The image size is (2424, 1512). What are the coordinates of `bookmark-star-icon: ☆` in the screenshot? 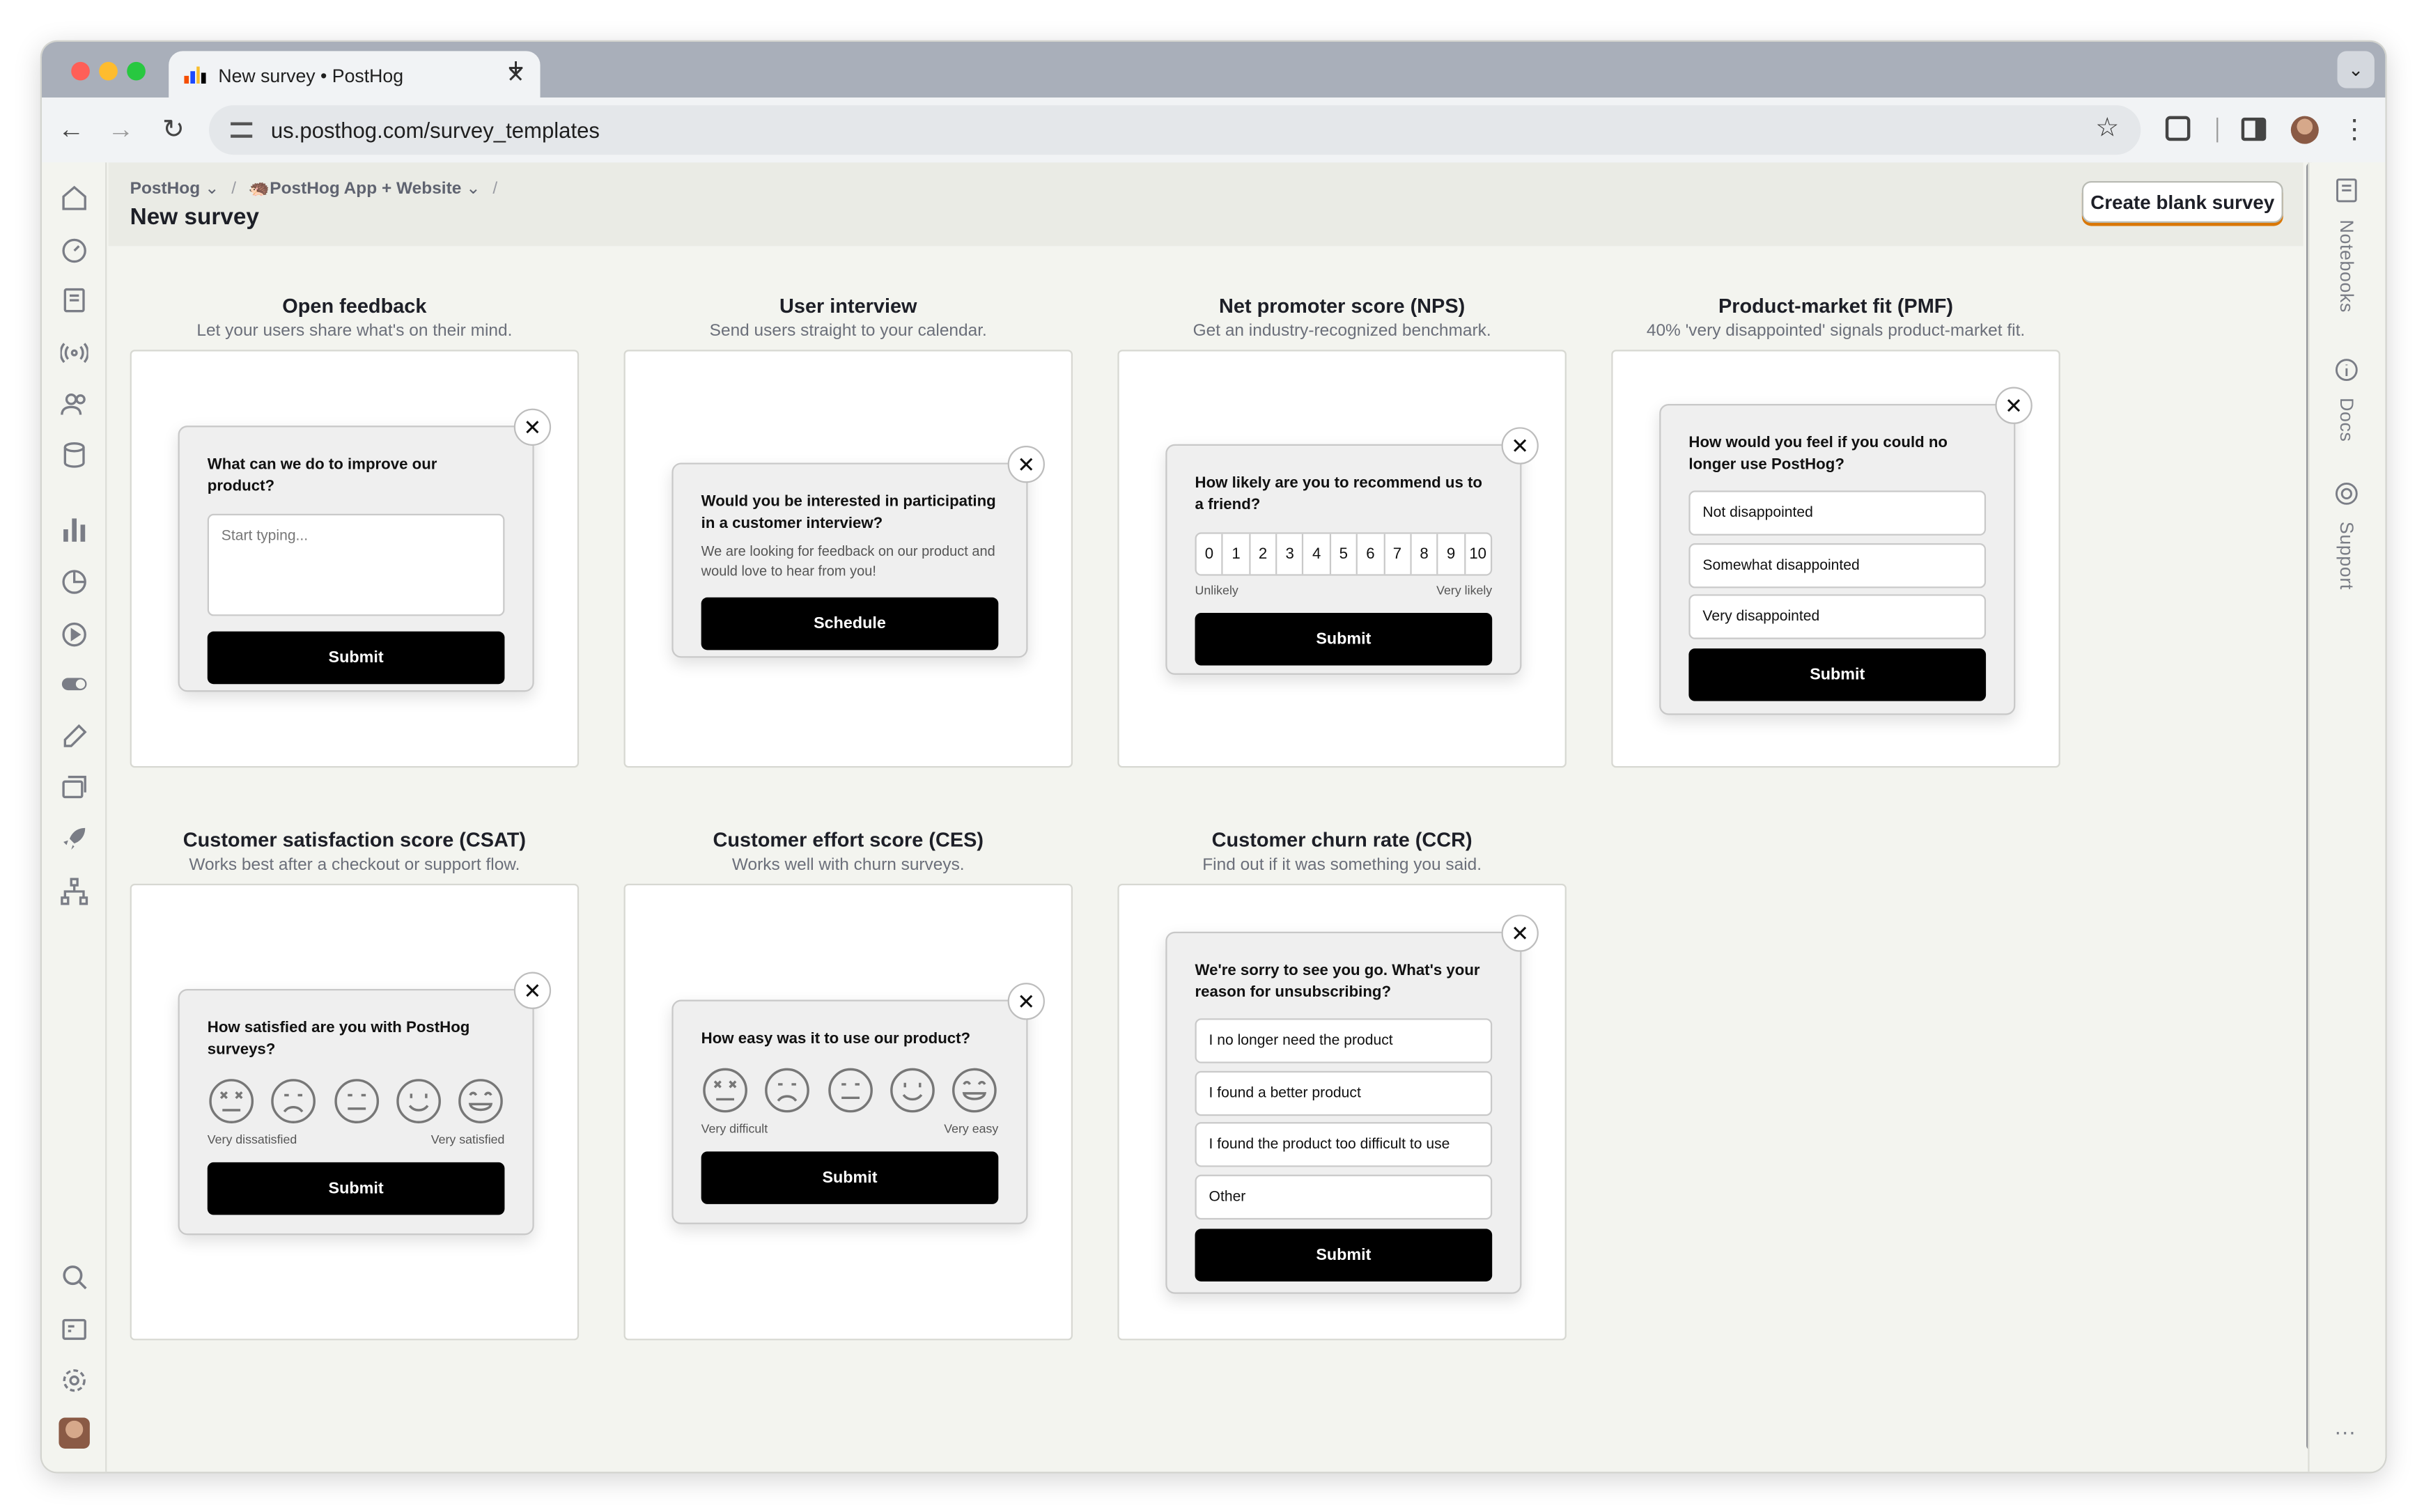 It's located at (2107, 128).